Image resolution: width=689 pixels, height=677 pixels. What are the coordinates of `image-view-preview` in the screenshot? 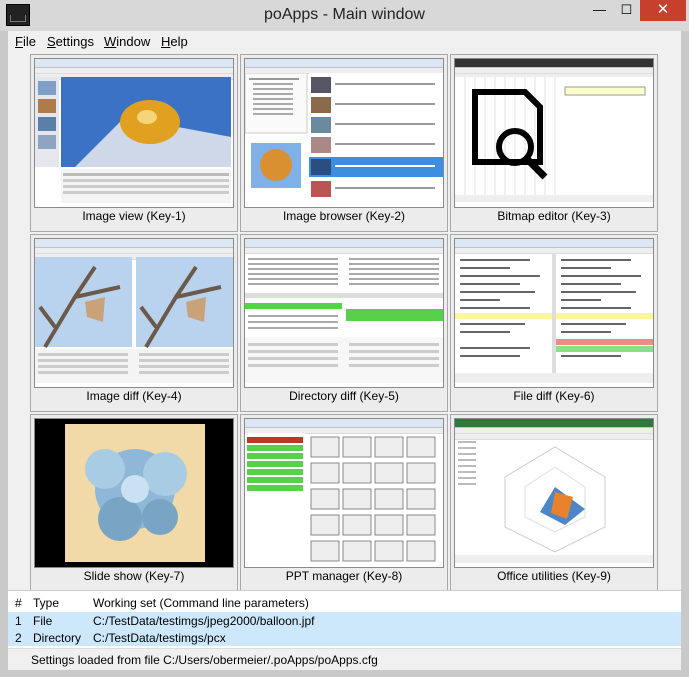 It's located at (134, 133).